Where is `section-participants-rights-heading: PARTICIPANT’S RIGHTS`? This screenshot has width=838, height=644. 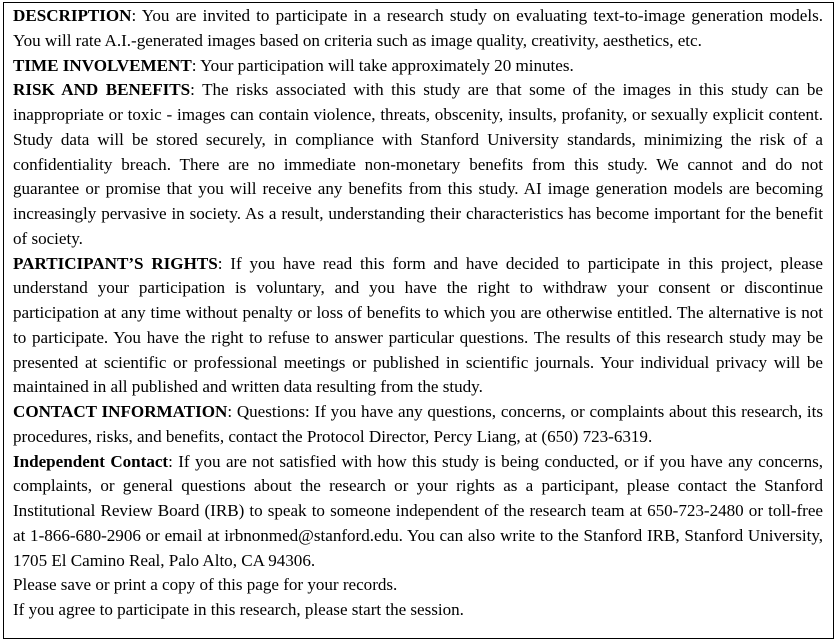
section-participants-rights-heading: PARTICIPANT’S RIGHTS is located at coordinates (115, 263).